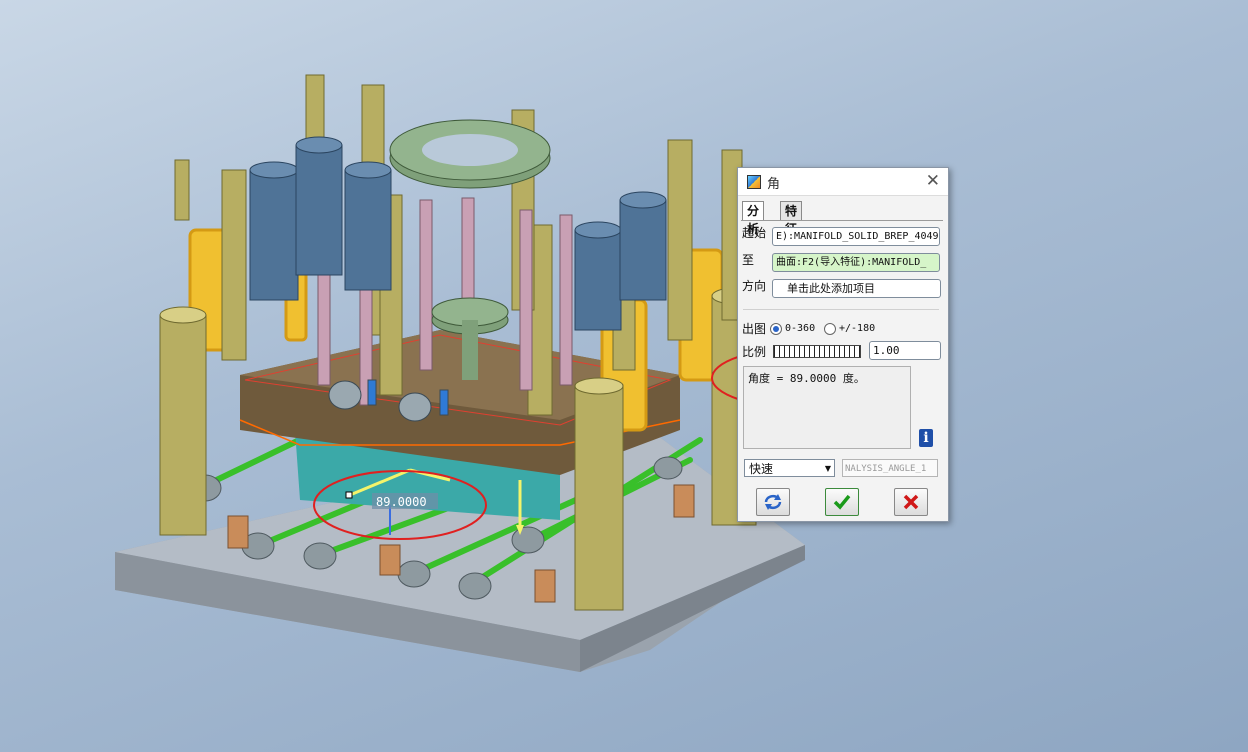 The height and width of the screenshot is (752, 1248). Describe the element at coordinates (774, 184) in the screenshot. I see `dialog-title: 角` at that location.